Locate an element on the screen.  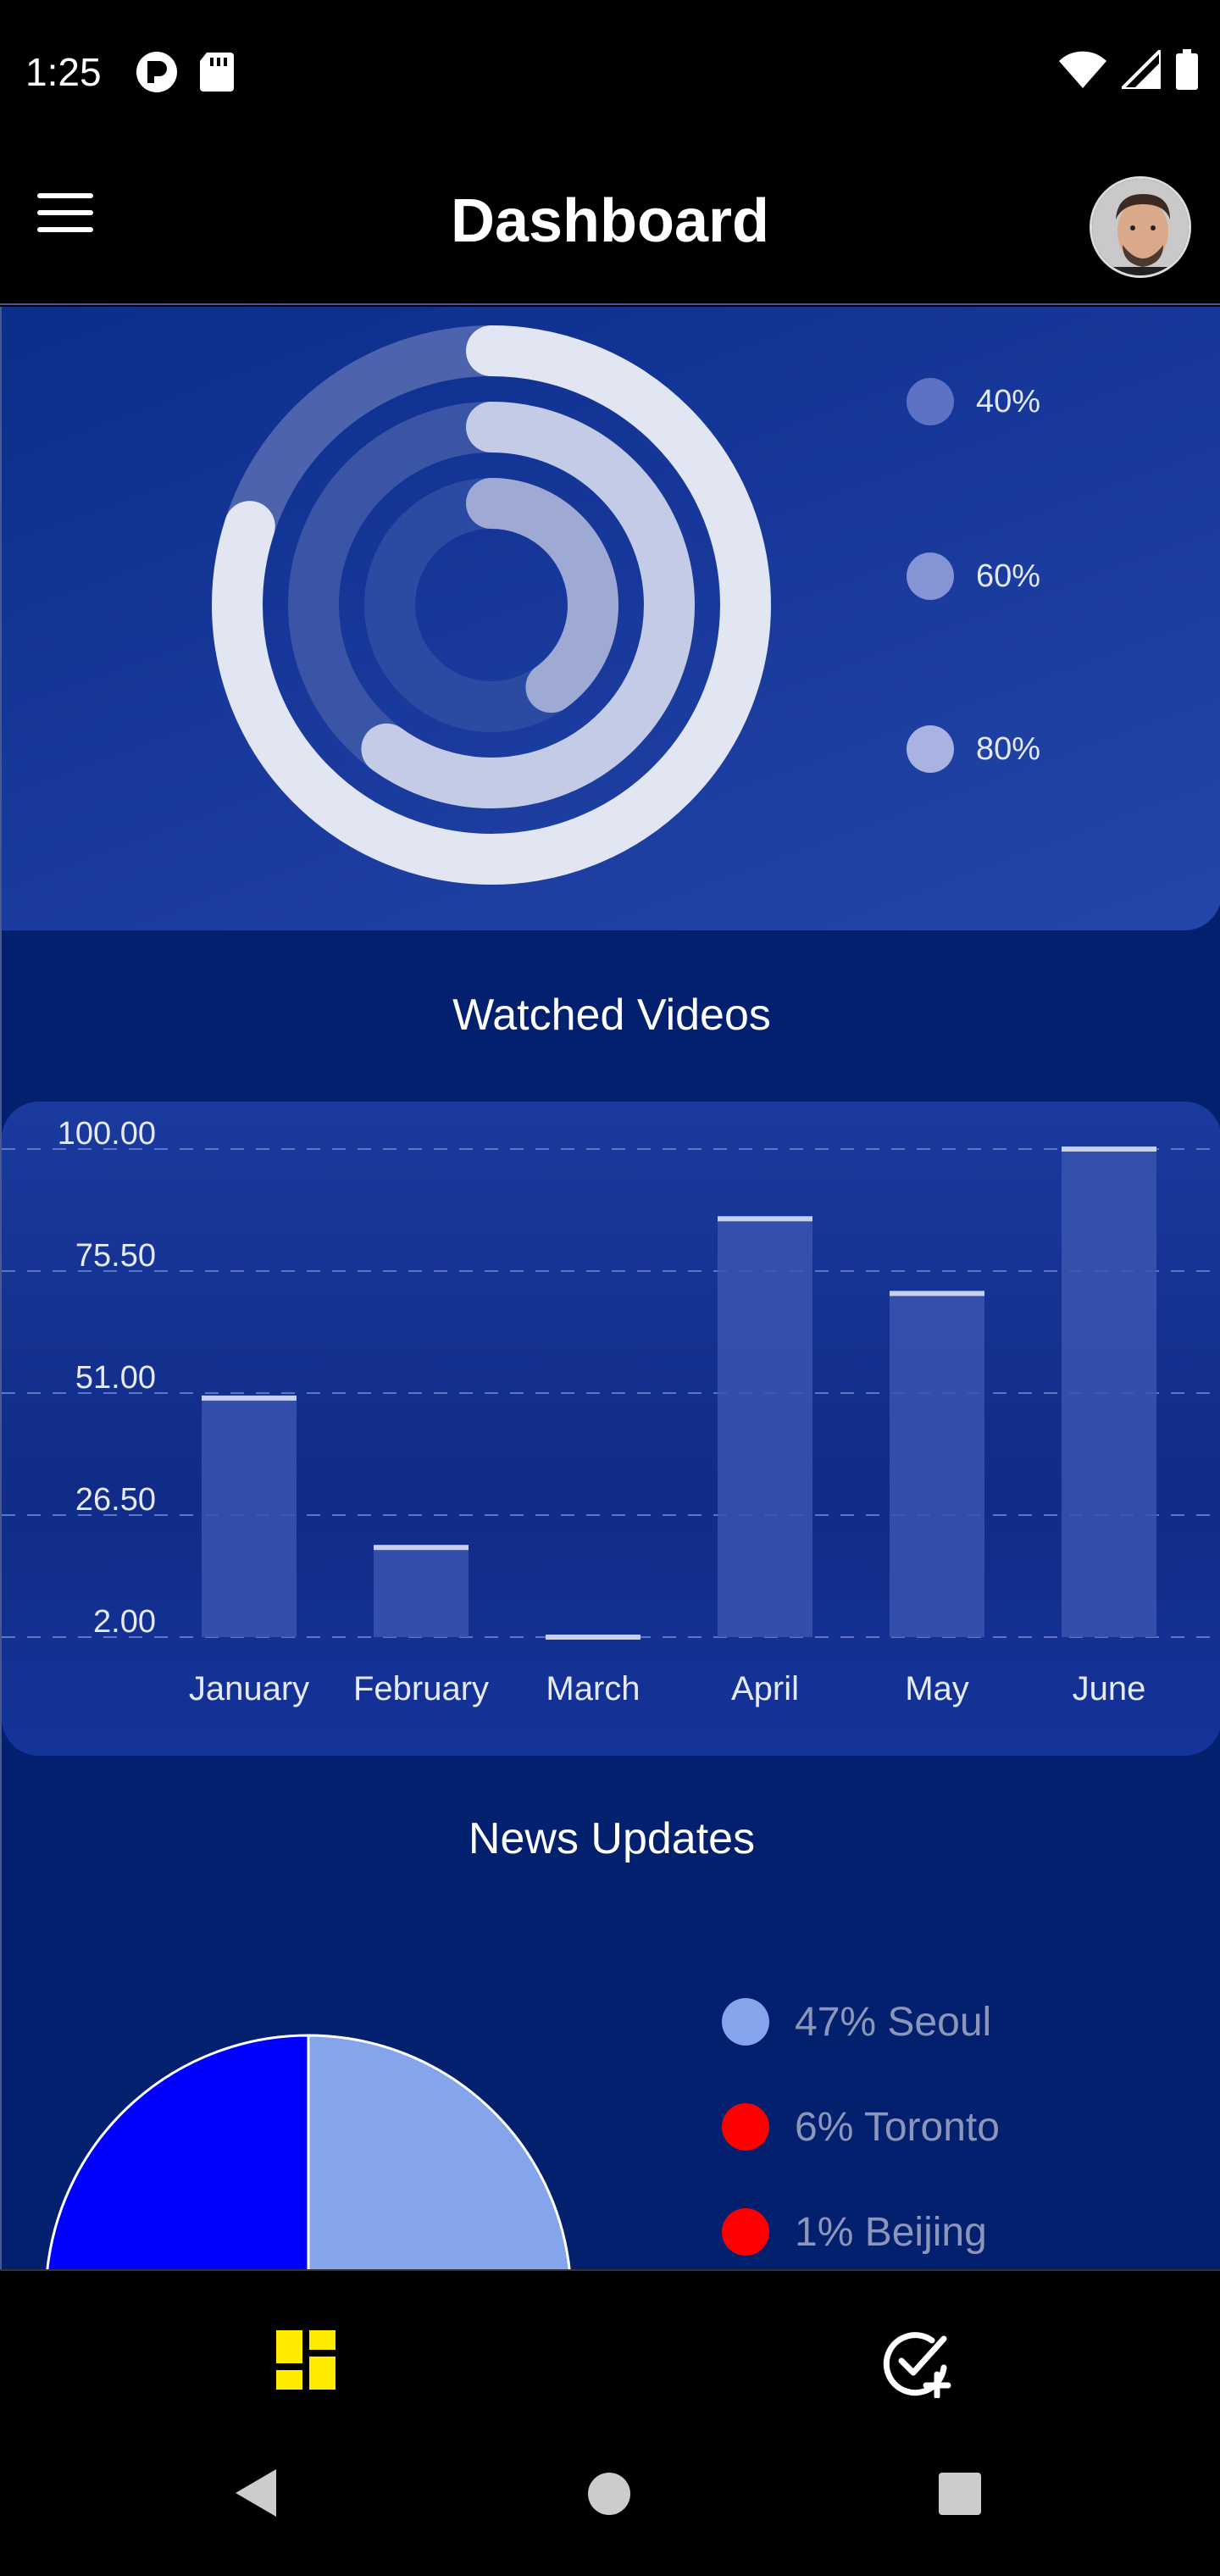
pie-slice-other is located at coordinates (178, 2151).